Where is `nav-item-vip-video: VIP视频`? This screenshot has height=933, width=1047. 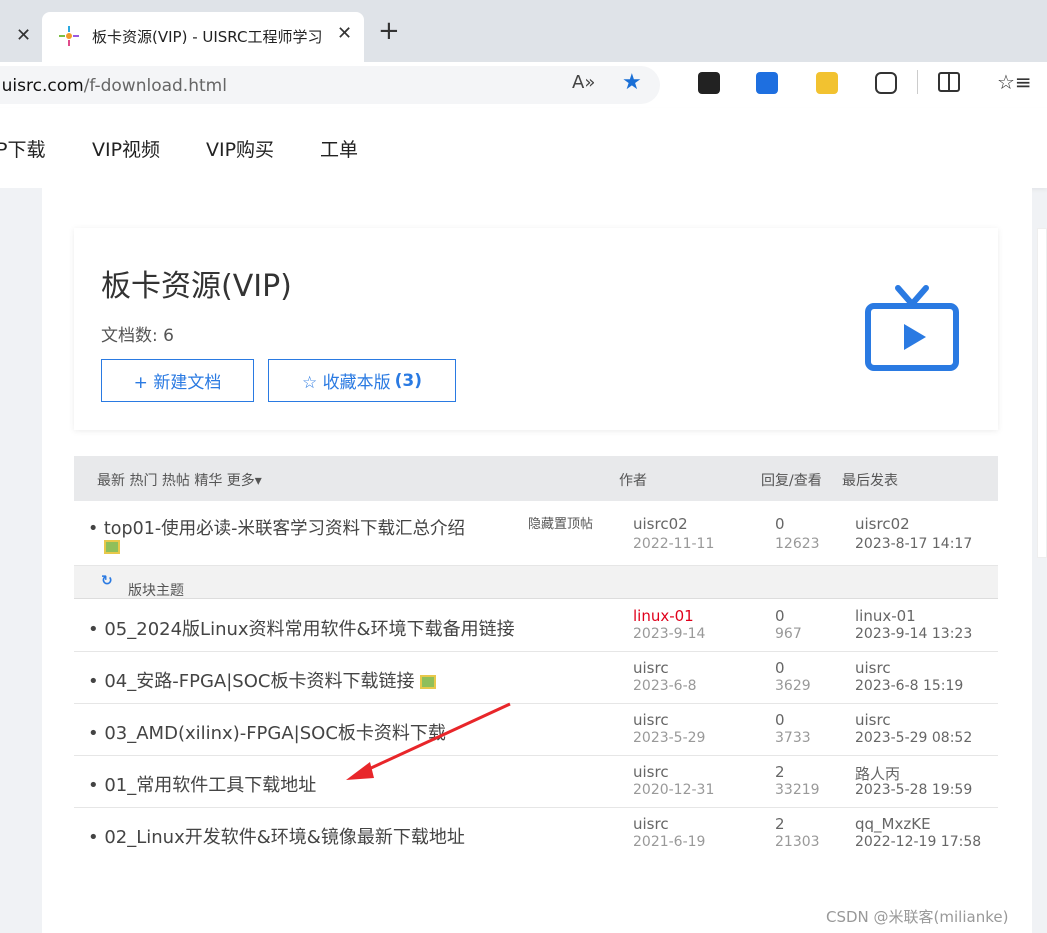
nav-item-vip-video: VIP视频 is located at coordinates (126, 148).